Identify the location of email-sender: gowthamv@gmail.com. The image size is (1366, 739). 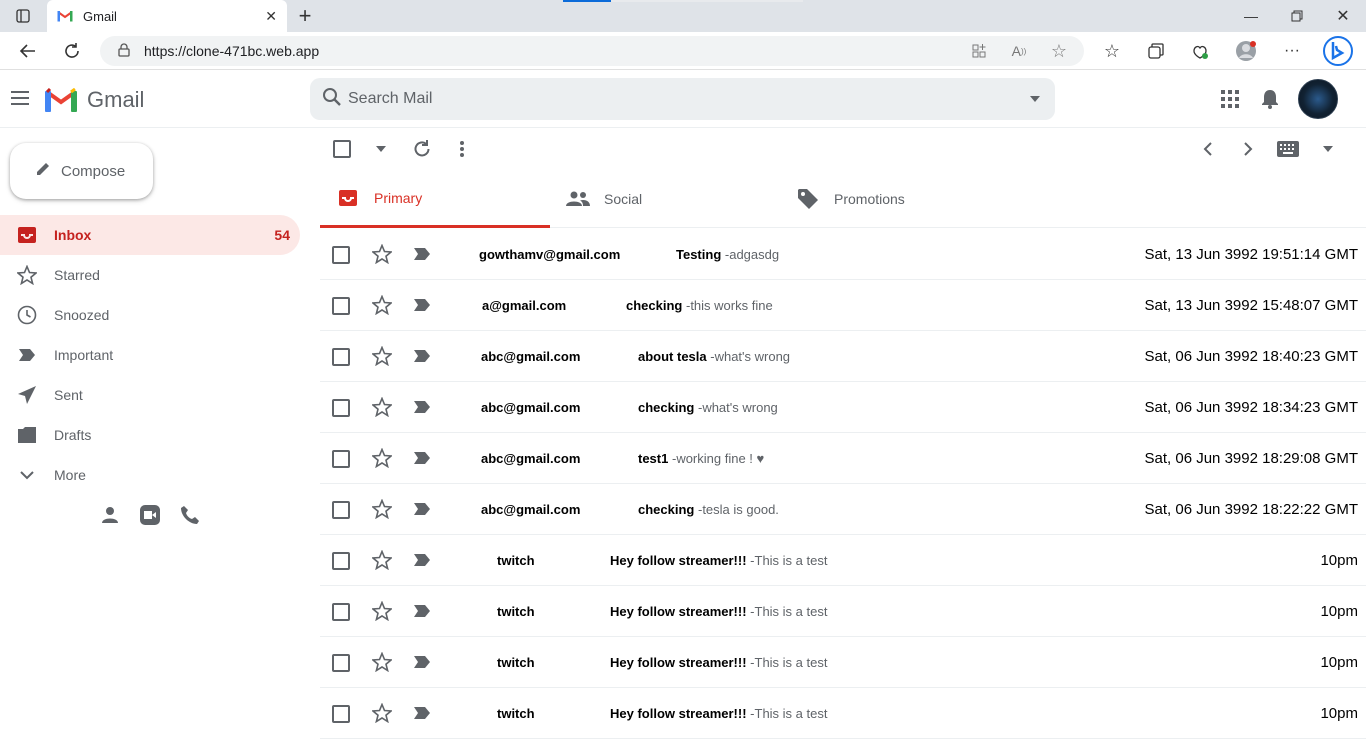
(550, 254).